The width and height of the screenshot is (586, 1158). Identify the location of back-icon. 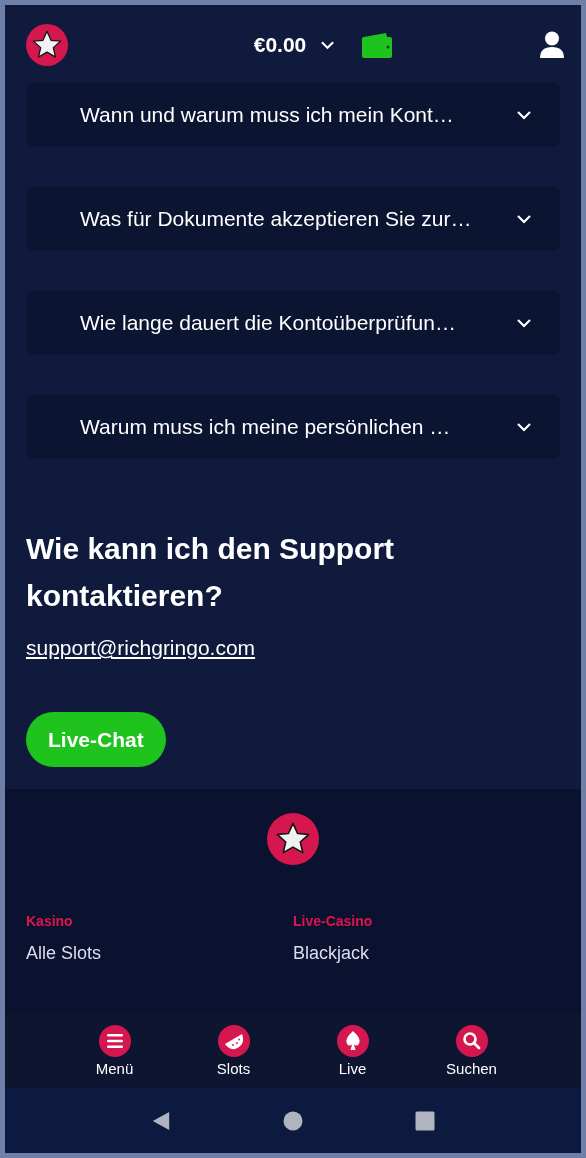
(161, 1120).